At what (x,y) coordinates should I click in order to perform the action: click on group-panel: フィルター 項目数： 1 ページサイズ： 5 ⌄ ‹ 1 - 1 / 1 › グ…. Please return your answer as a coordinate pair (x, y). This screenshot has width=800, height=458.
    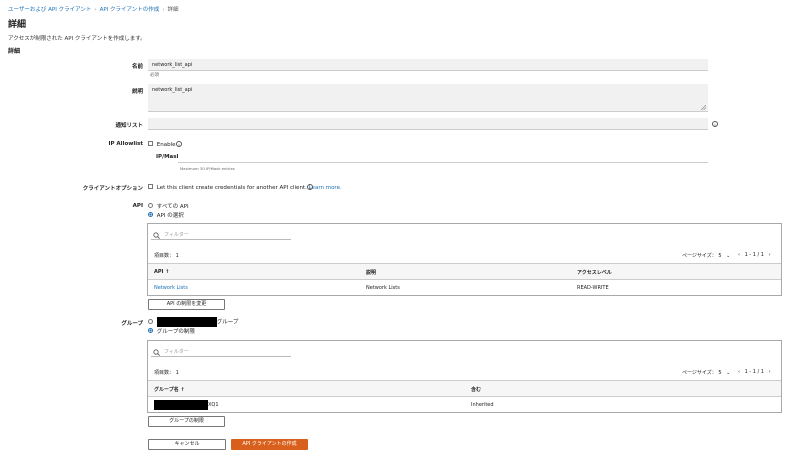
    Looking at the image, I should click on (464, 376).